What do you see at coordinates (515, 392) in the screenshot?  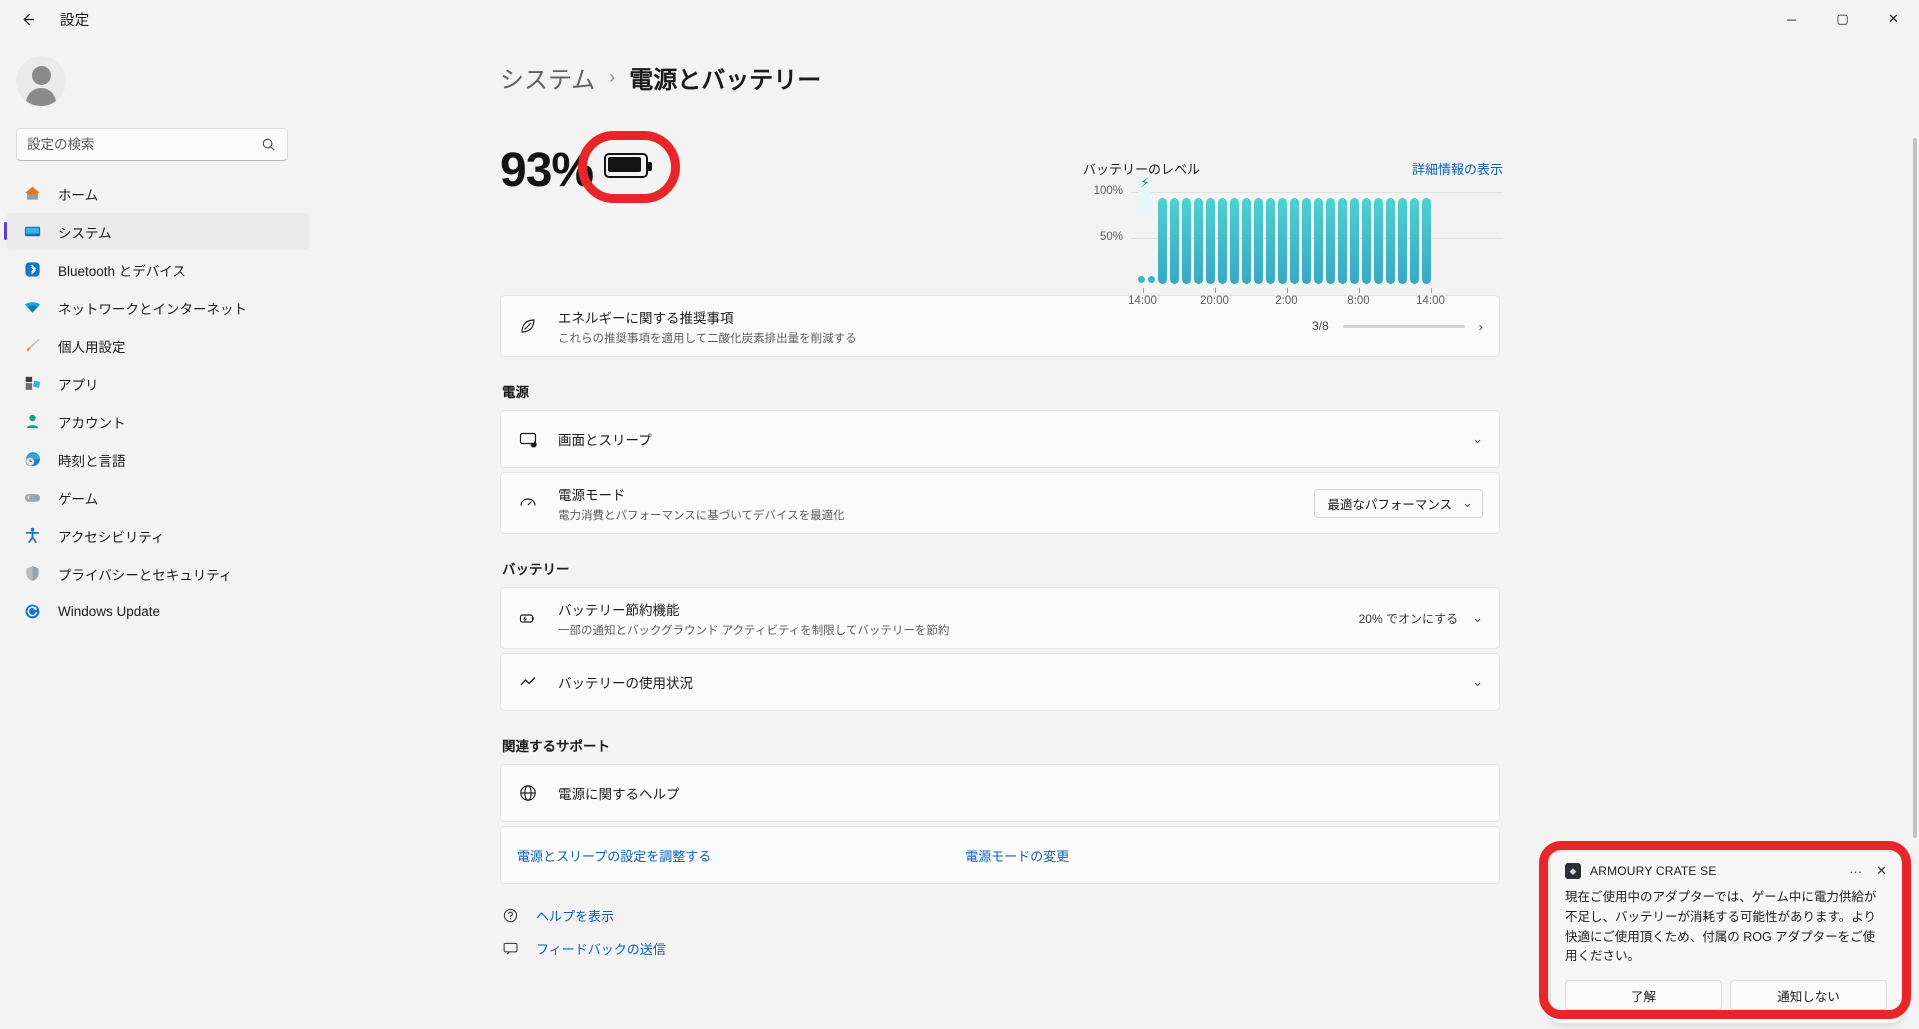 I see `power-section-heading: 電源` at bounding box center [515, 392].